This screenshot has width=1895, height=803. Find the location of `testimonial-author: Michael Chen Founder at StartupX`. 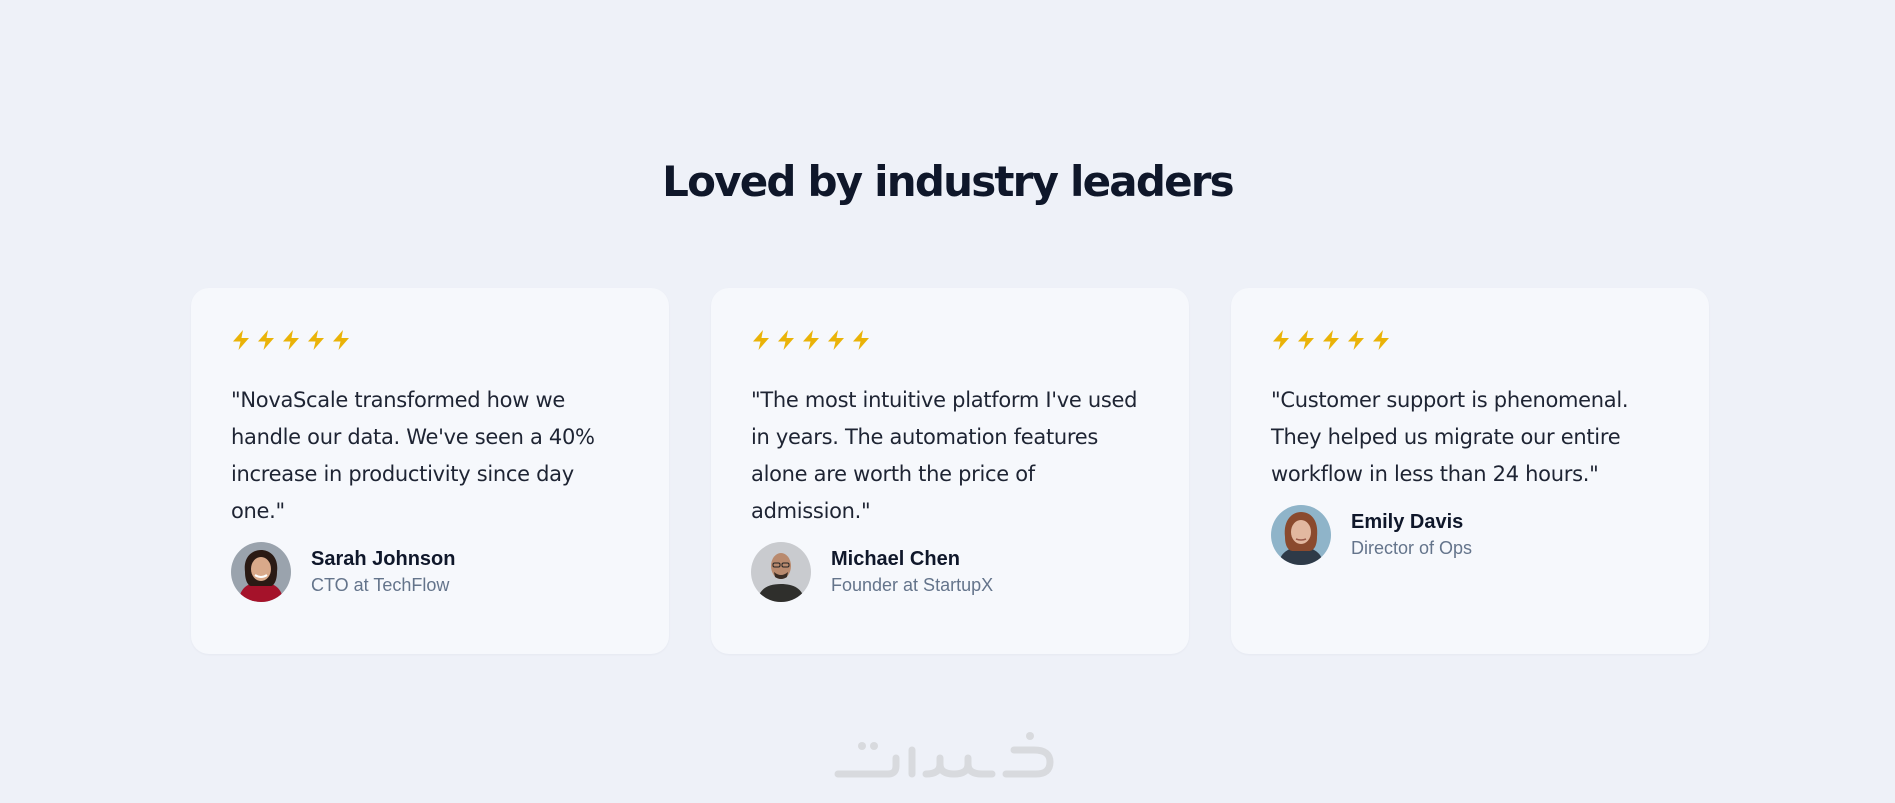

testimonial-author: Michael Chen Founder at StartupX is located at coordinates (950, 572).